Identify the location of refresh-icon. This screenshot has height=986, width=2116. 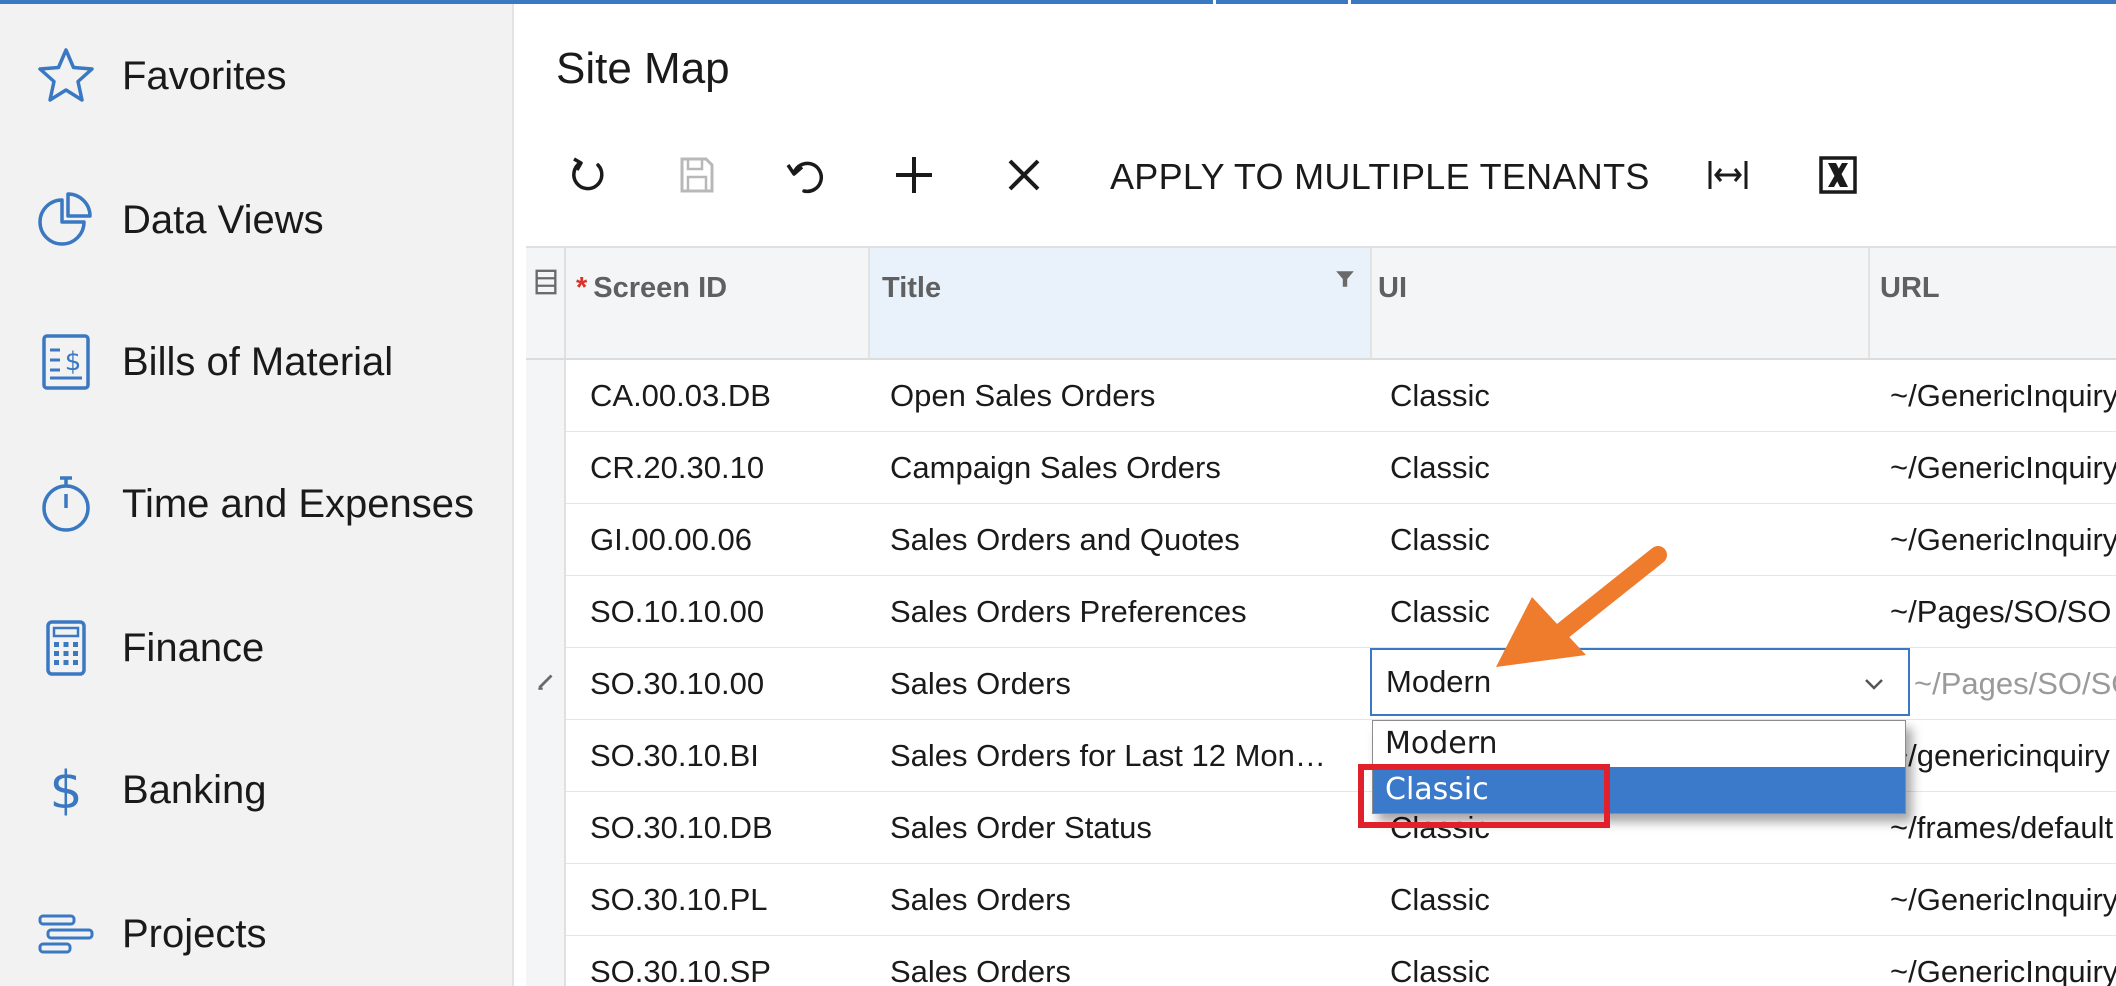
(588, 177).